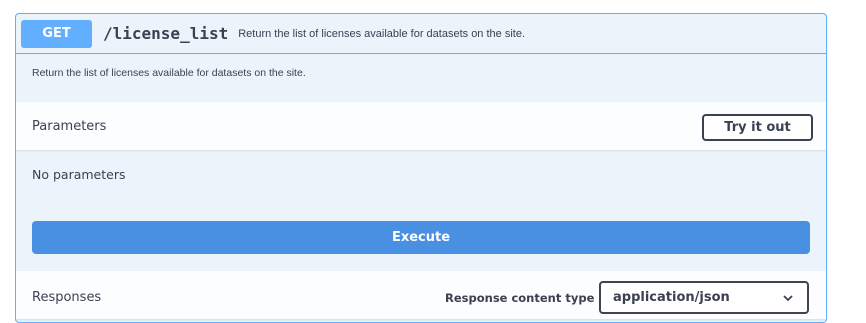  What do you see at coordinates (67, 297) in the screenshot?
I see `responses-title: Responses` at bounding box center [67, 297].